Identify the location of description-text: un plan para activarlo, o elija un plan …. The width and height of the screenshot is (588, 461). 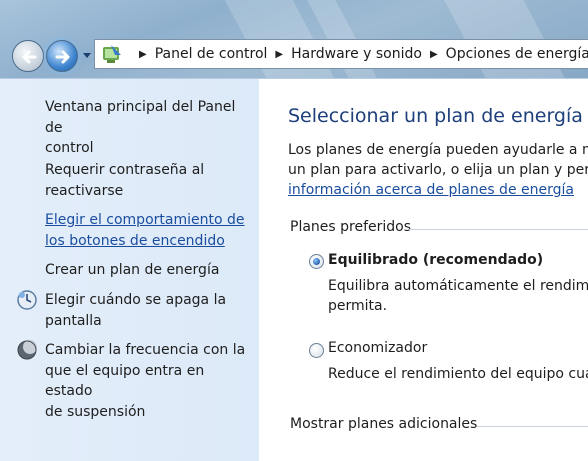
(438, 170).